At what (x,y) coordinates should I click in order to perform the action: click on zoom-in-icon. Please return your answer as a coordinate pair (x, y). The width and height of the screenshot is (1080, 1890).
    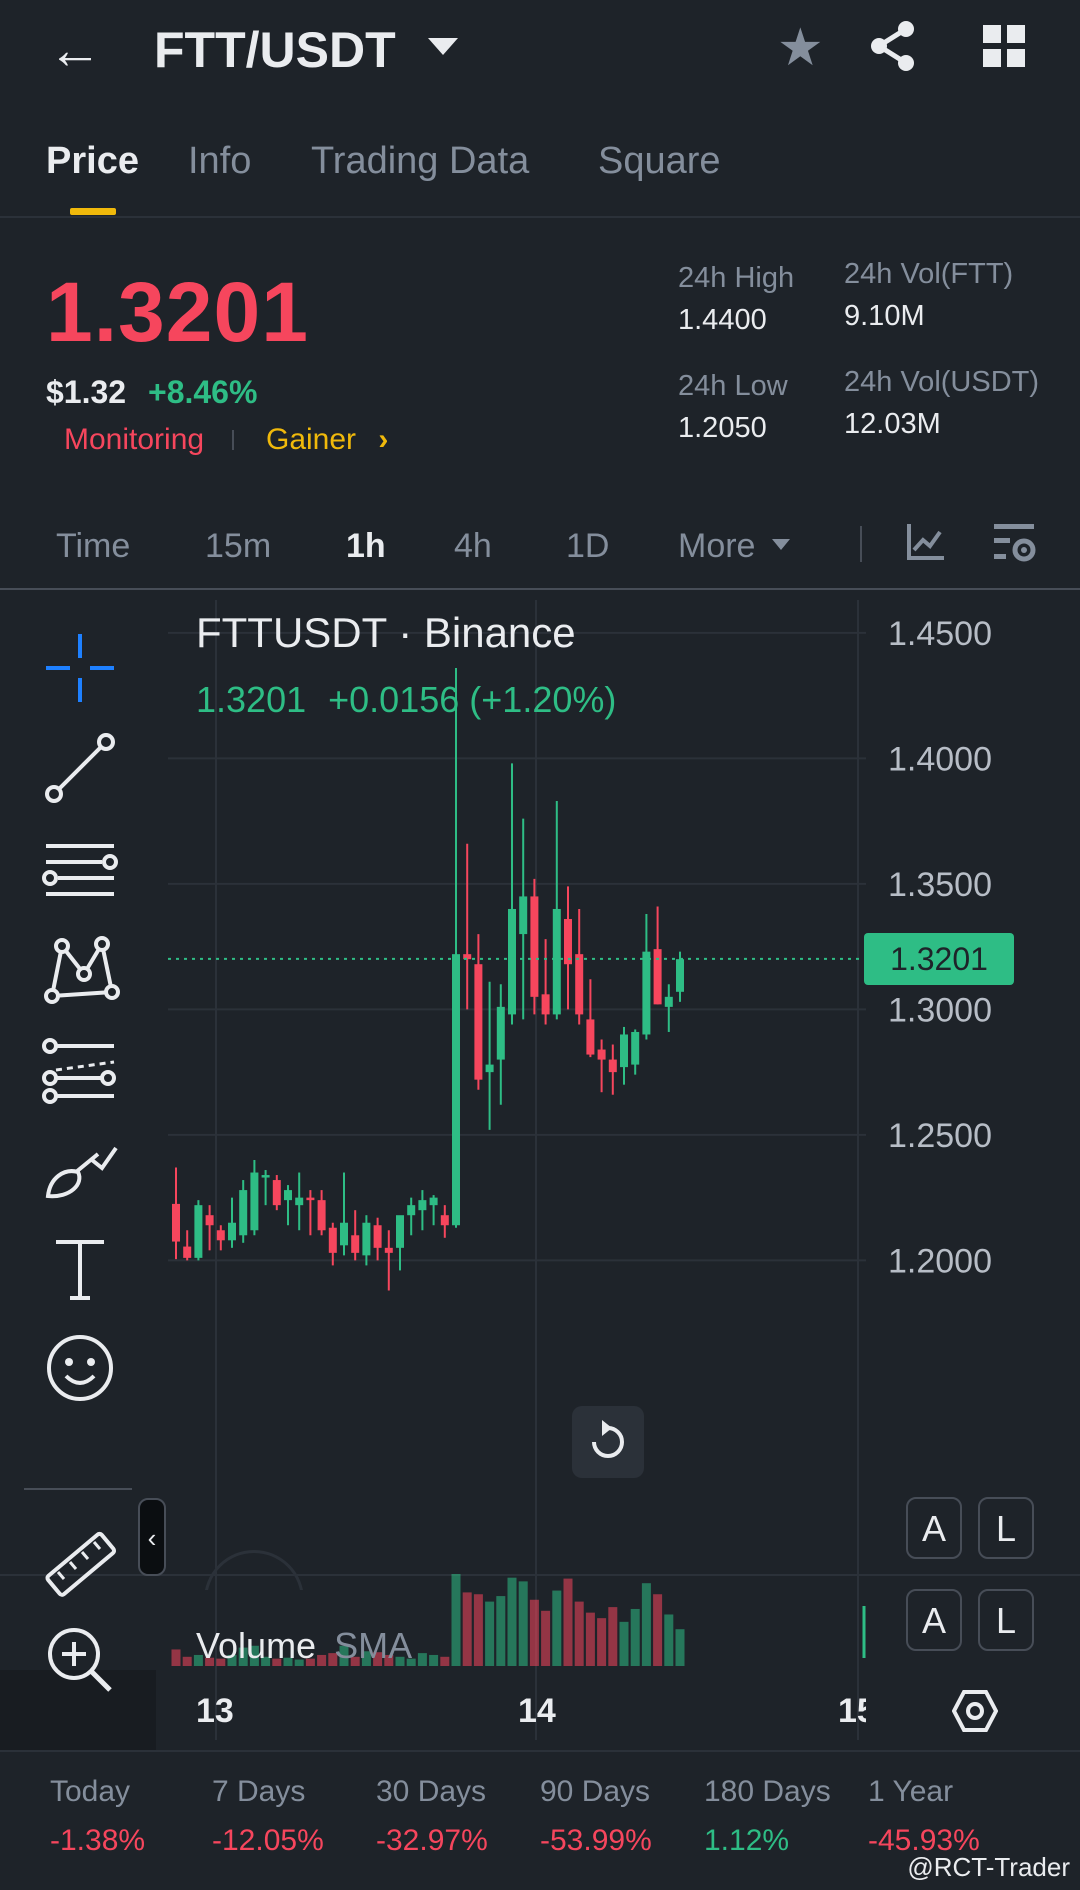
    Looking at the image, I should click on (80, 1660).